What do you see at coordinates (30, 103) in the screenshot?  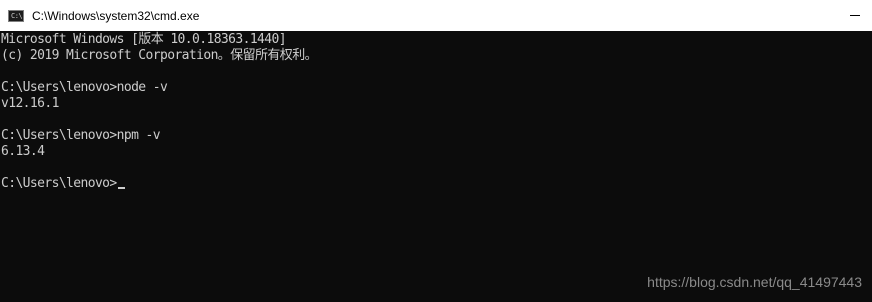 I see `console-line-node-version: v12.16.1` at bounding box center [30, 103].